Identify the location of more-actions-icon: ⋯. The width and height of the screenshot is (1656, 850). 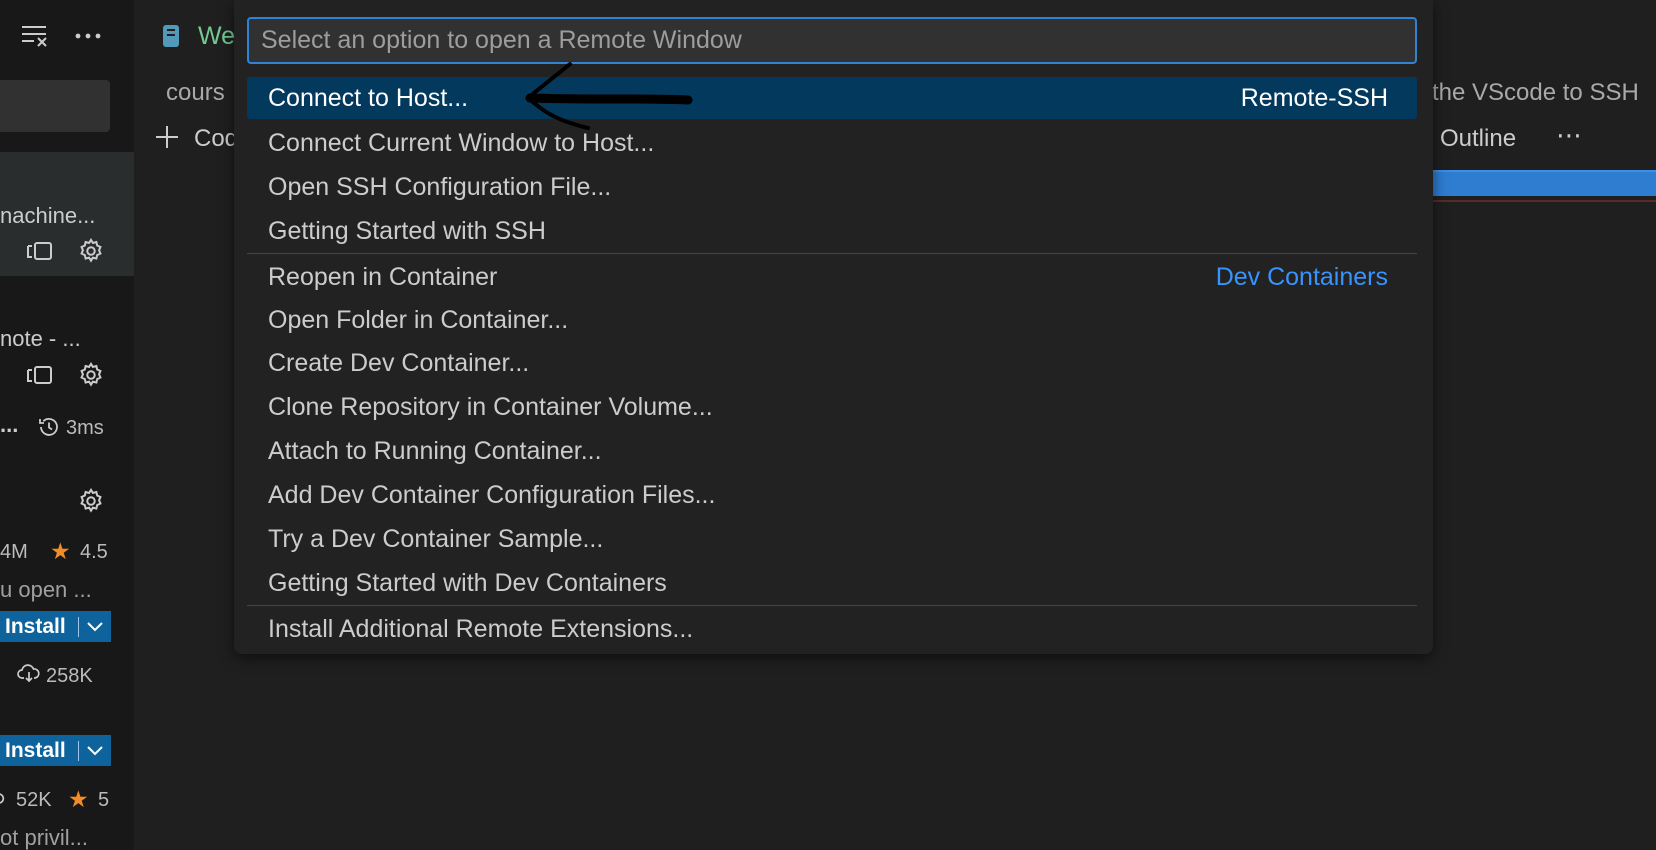
(1569, 135).